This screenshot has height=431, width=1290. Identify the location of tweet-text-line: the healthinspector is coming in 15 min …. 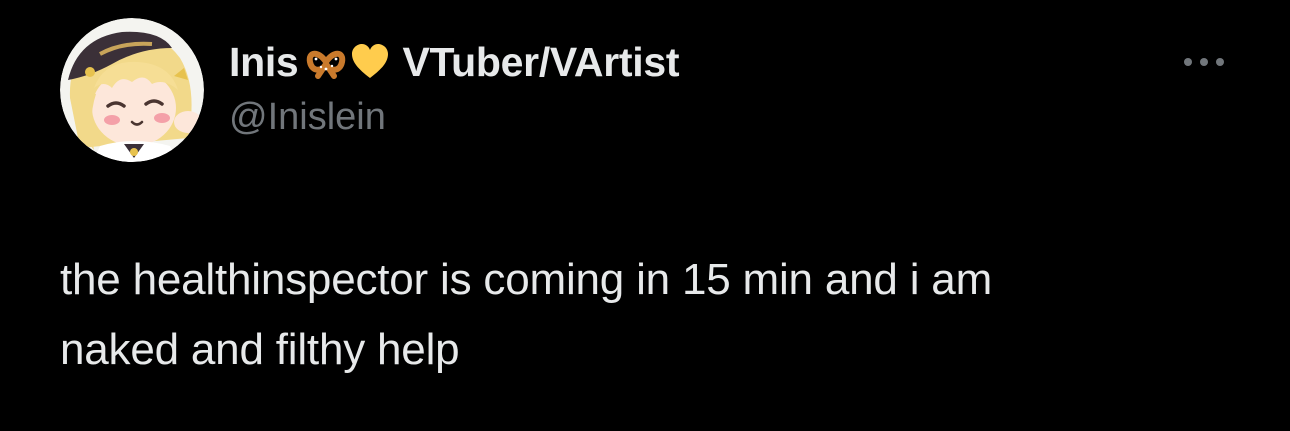
(526, 279).